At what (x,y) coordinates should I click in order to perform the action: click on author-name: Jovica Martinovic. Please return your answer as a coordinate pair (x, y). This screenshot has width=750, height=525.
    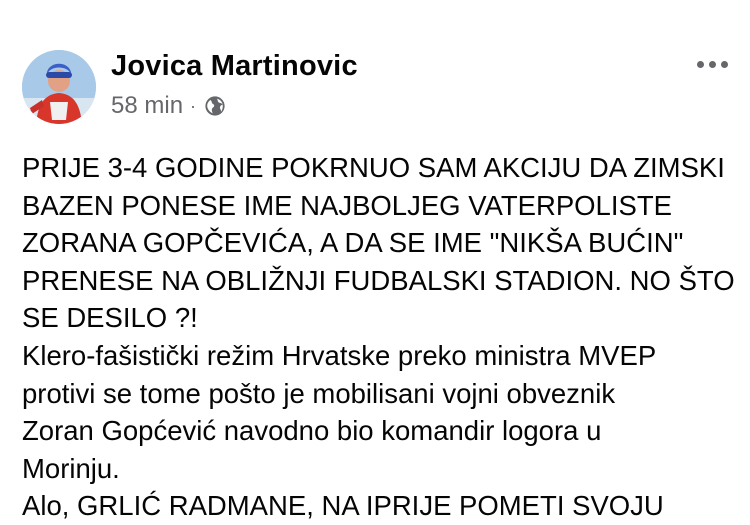
    Looking at the image, I should click on (234, 66).